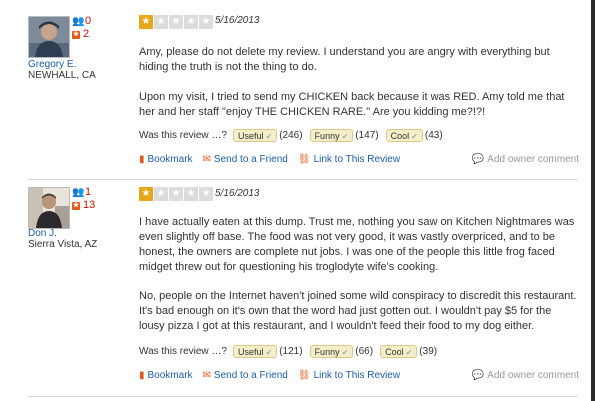  Describe the element at coordinates (364, 351) in the screenshot. I see `funny-count: (66)` at that location.